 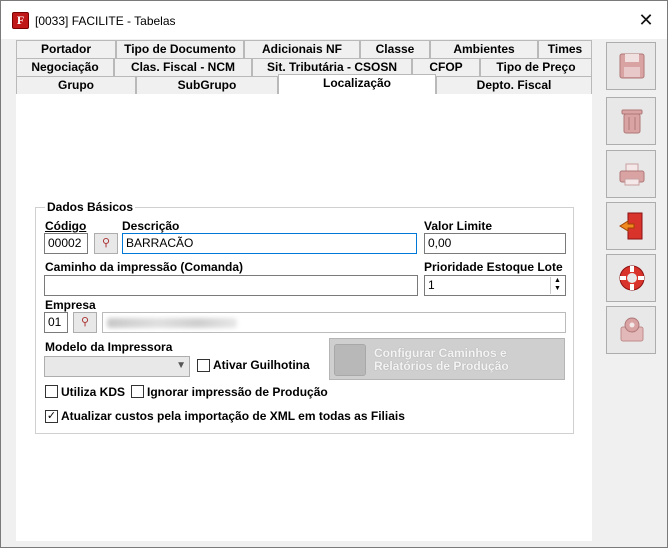 What do you see at coordinates (334, 20) in the screenshot?
I see `title-bar: F [0033] FACILITE - Tabelas ✕` at bounding box center [334, 20].